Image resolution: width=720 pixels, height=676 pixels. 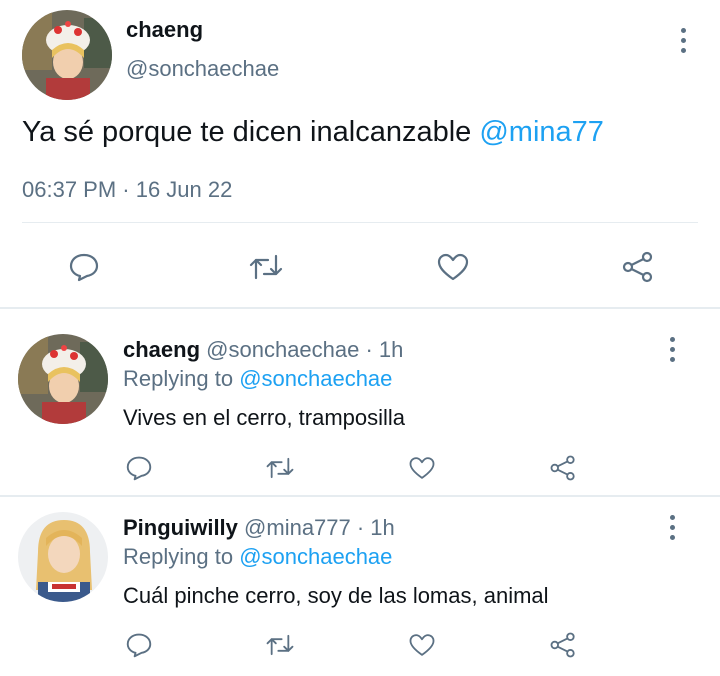 What do you see at coordinates (264, 417) in the screenshot?
I see `reply-text: Vives en el cerro, tramposilla` at bounding box center [264, 417].